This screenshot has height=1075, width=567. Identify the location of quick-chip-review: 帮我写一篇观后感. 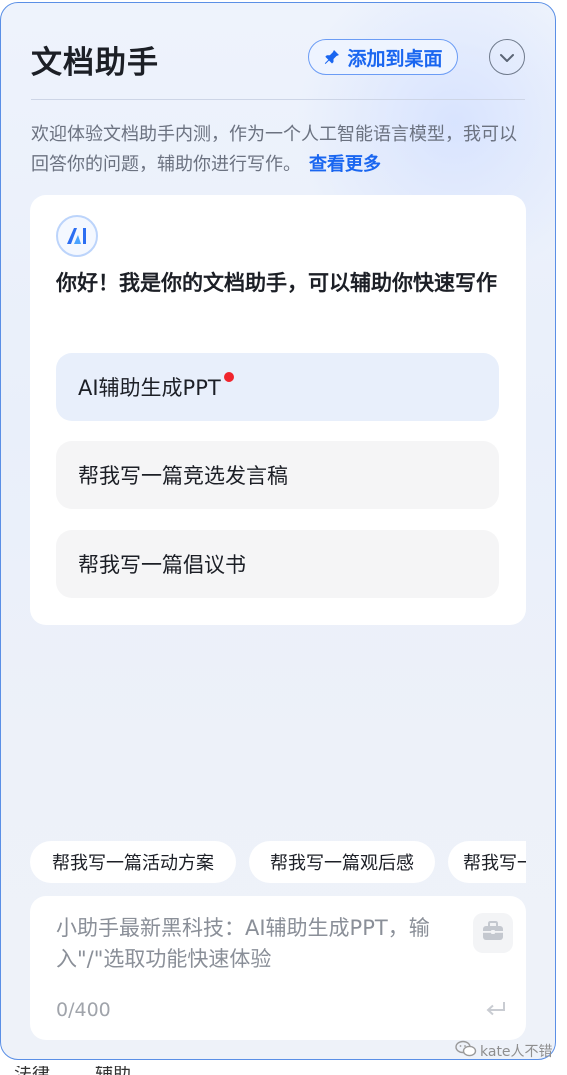
(342, 862).